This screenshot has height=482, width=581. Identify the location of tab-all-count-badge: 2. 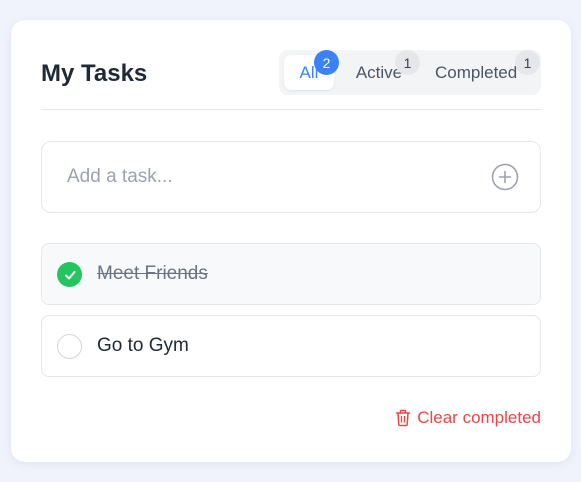
(326, 62).